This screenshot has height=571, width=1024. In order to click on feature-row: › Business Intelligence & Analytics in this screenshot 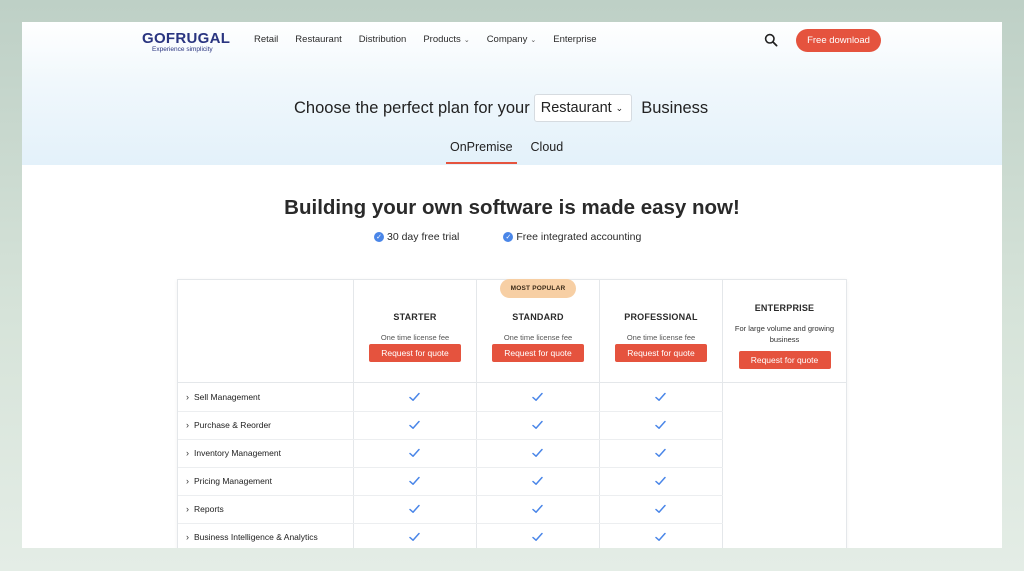, I will do `click(450, 535)`.